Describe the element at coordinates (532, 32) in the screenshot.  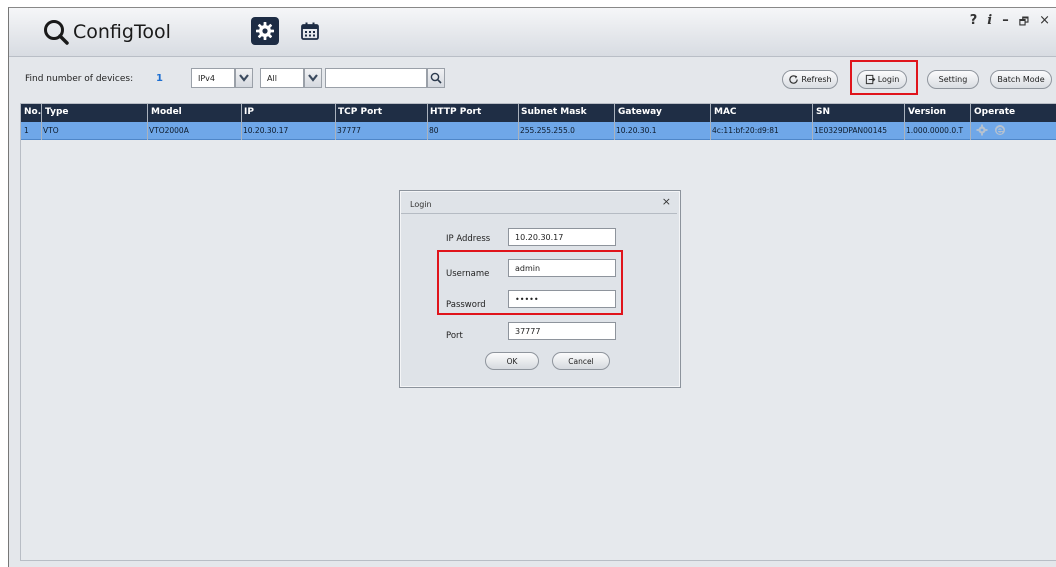
I see `title-bar: ConfigTool ? i – 🗗 ×` at that location.